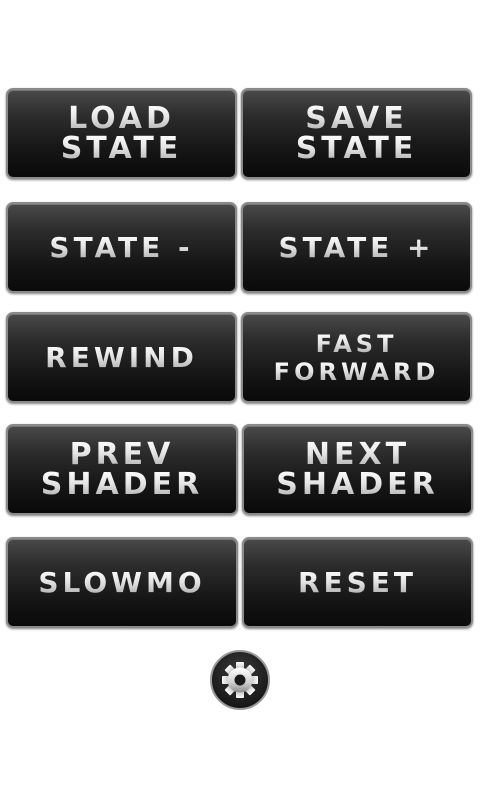 The image size is (480, 800). I want to click on next-shader-button: NEXT SHADER, so click(357, 469).